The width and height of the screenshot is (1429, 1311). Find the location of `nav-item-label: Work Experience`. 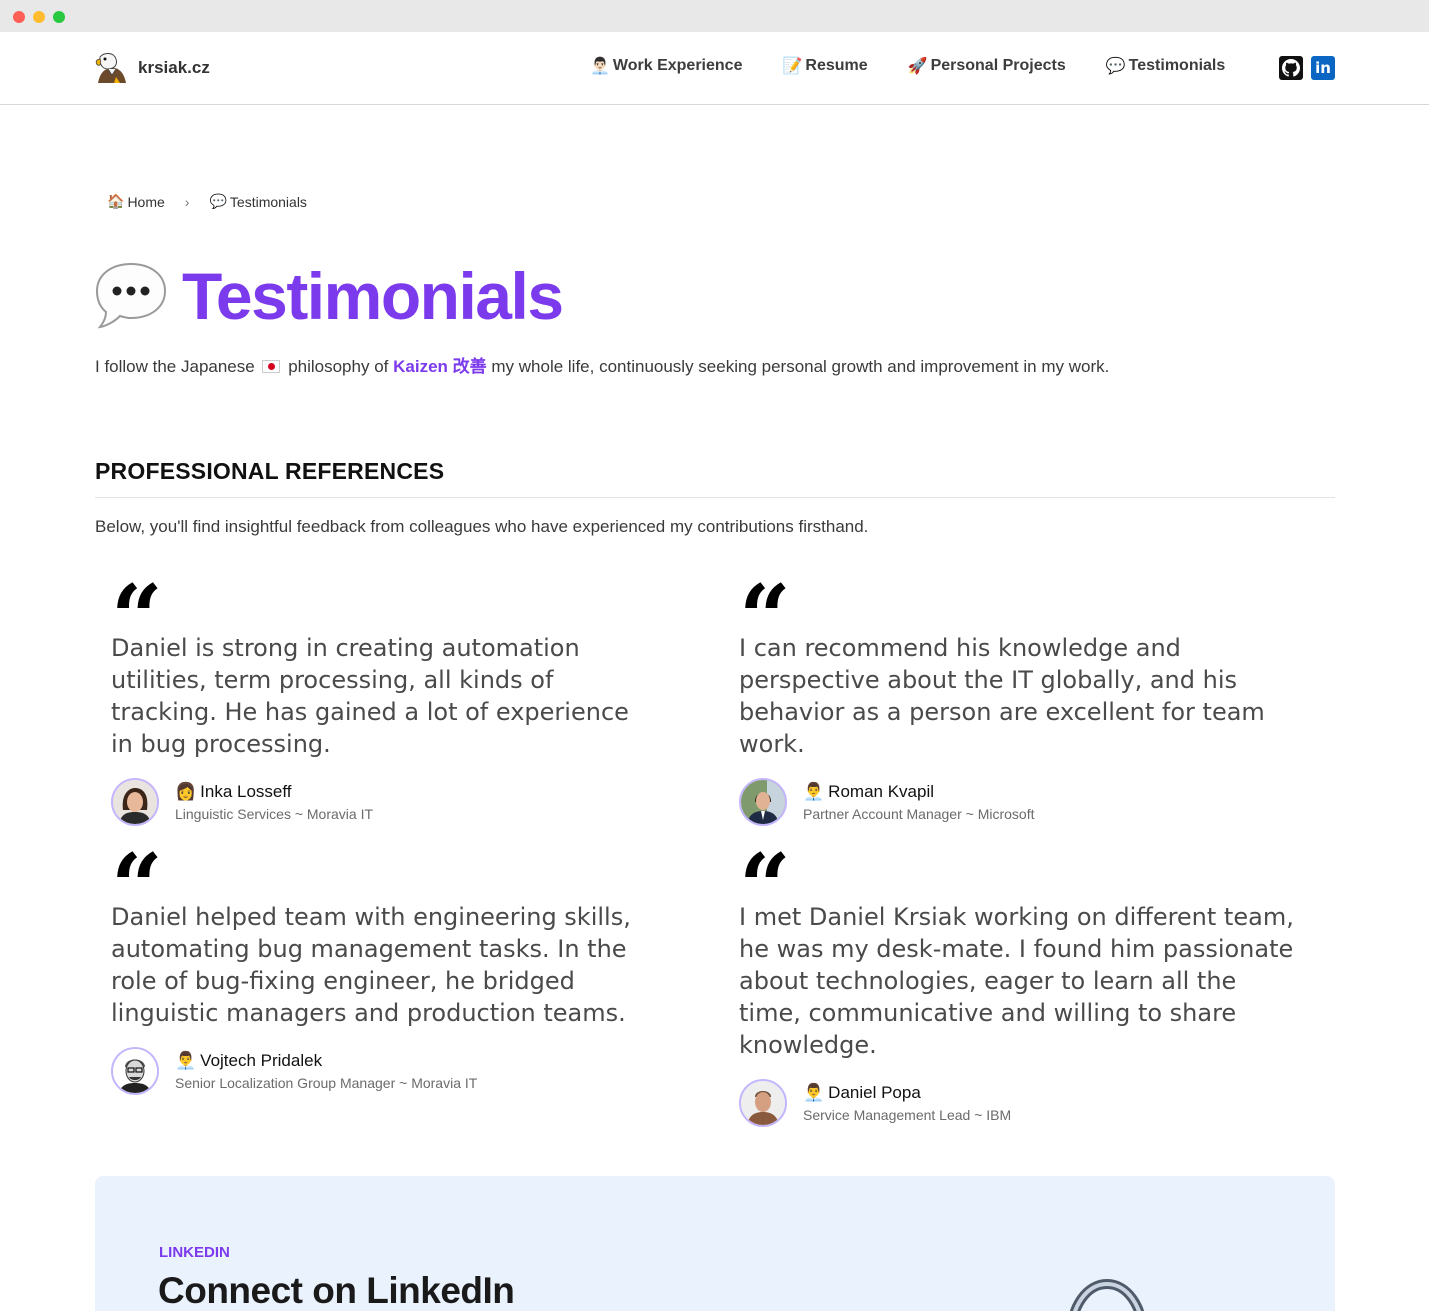

nav-item-label: Work Experience is located at coordinates (677, 65).